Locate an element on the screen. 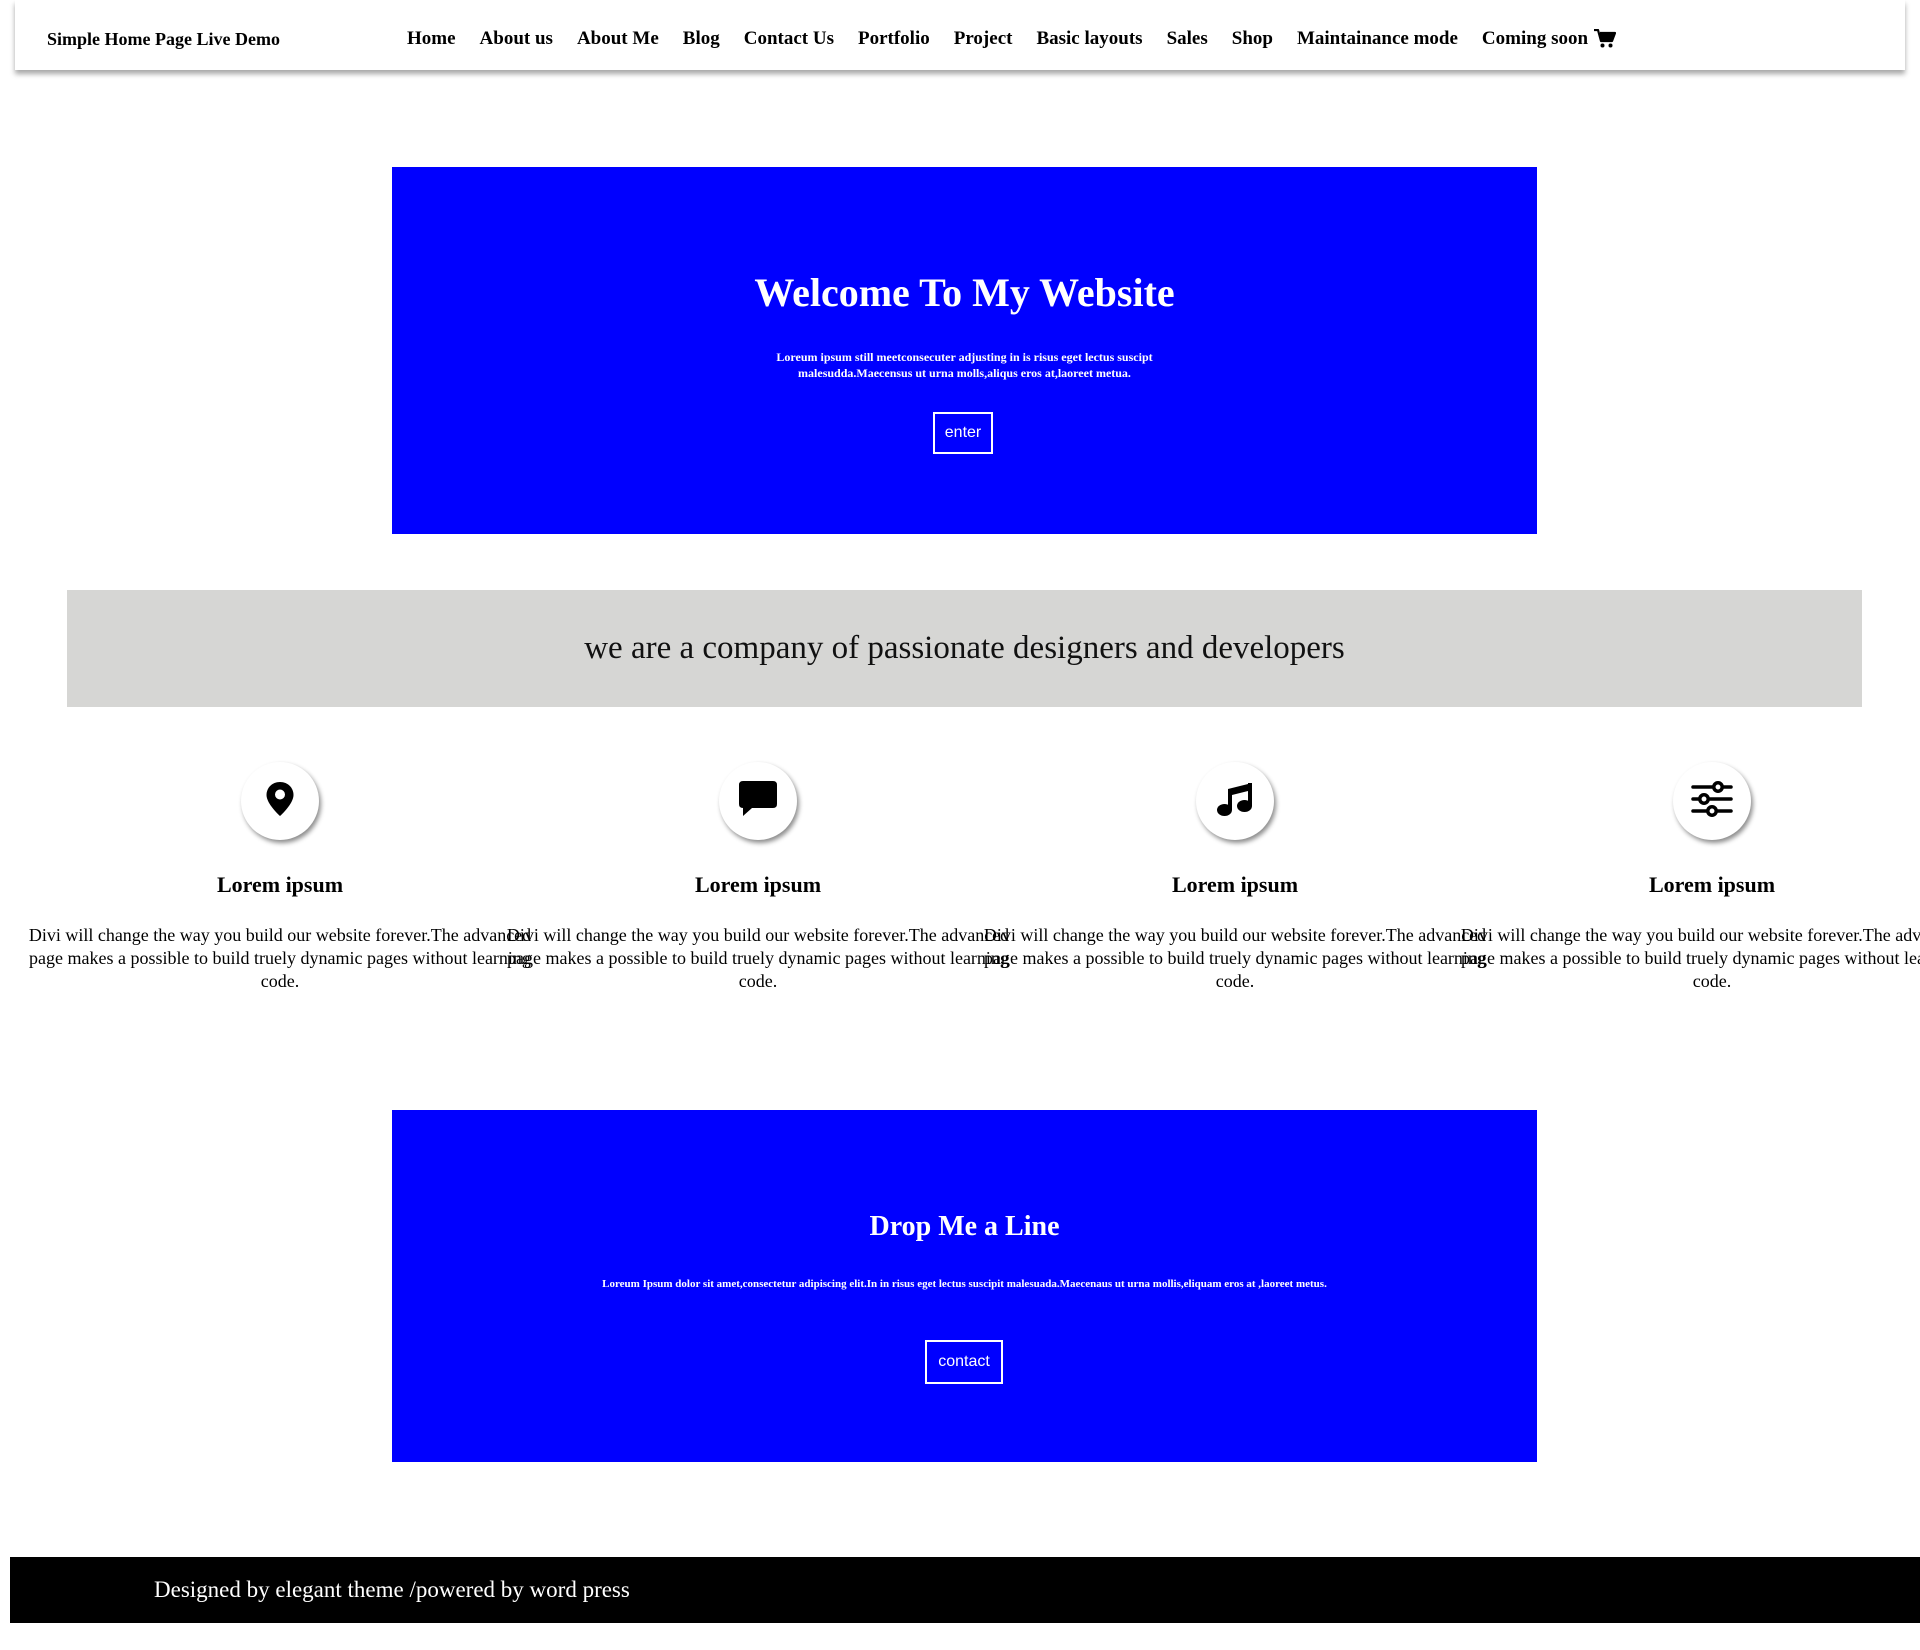  nav-item-project: Project is located at coordinates (983, 39).